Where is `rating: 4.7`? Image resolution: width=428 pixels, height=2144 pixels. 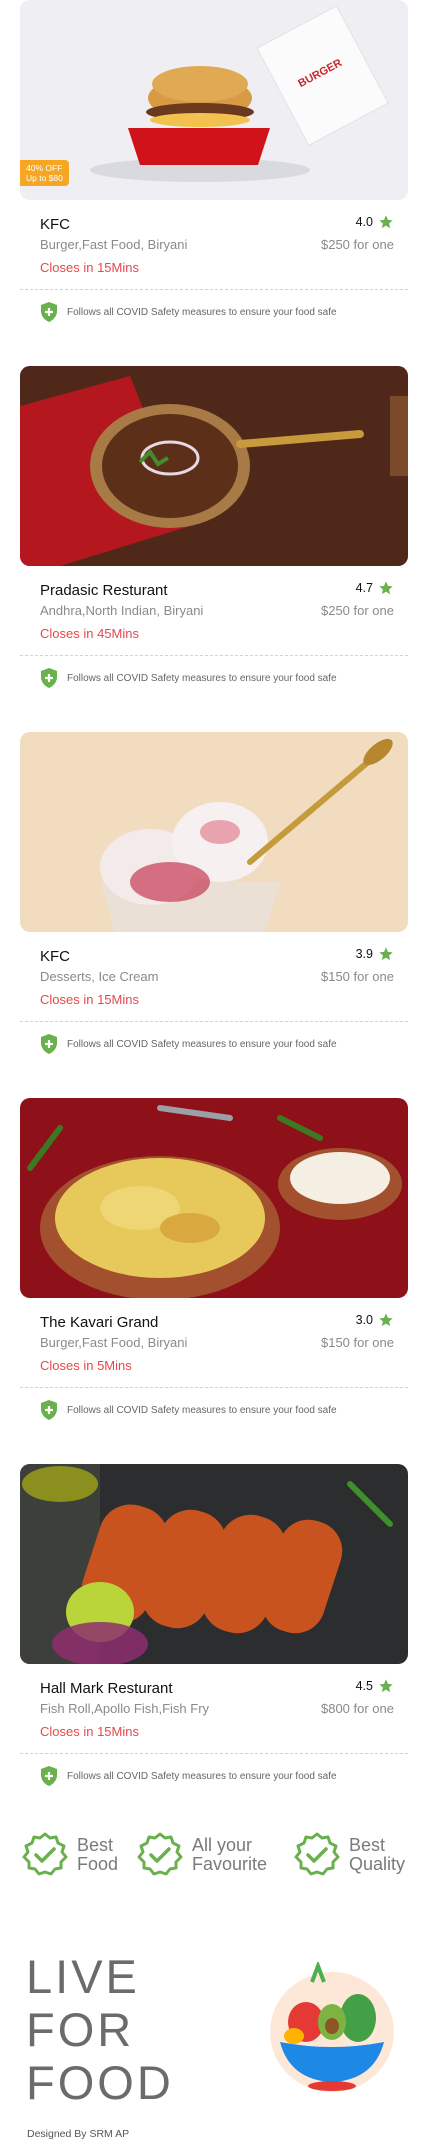 rating: 4.7 is located at coordinates (375, 588).